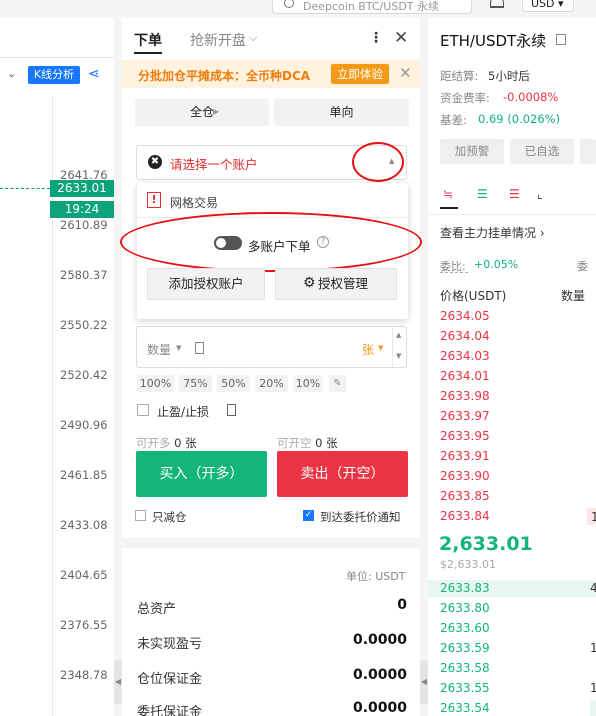 Image resolution: width=596 pixels, height=716 pixels. I want to click on bid-row: 2633.54, so click(465, 708).